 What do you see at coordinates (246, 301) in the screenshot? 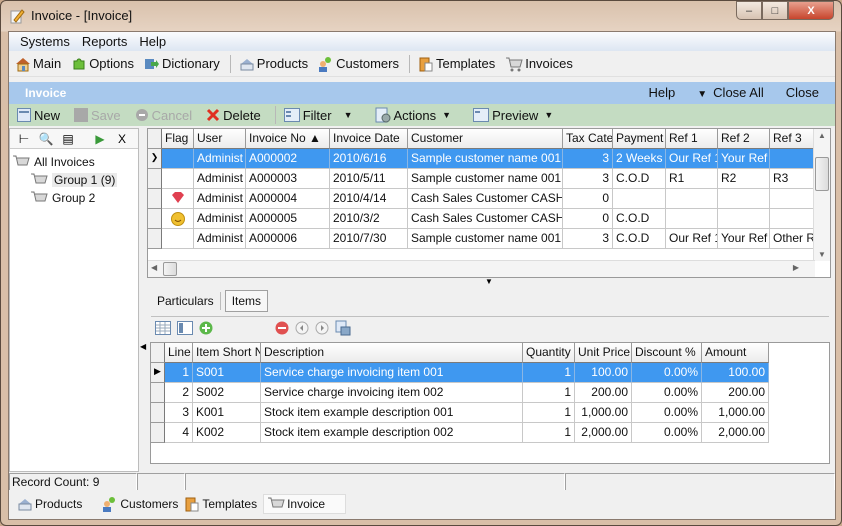
I see `tab-items: Items` at bounding box center [246, 301].